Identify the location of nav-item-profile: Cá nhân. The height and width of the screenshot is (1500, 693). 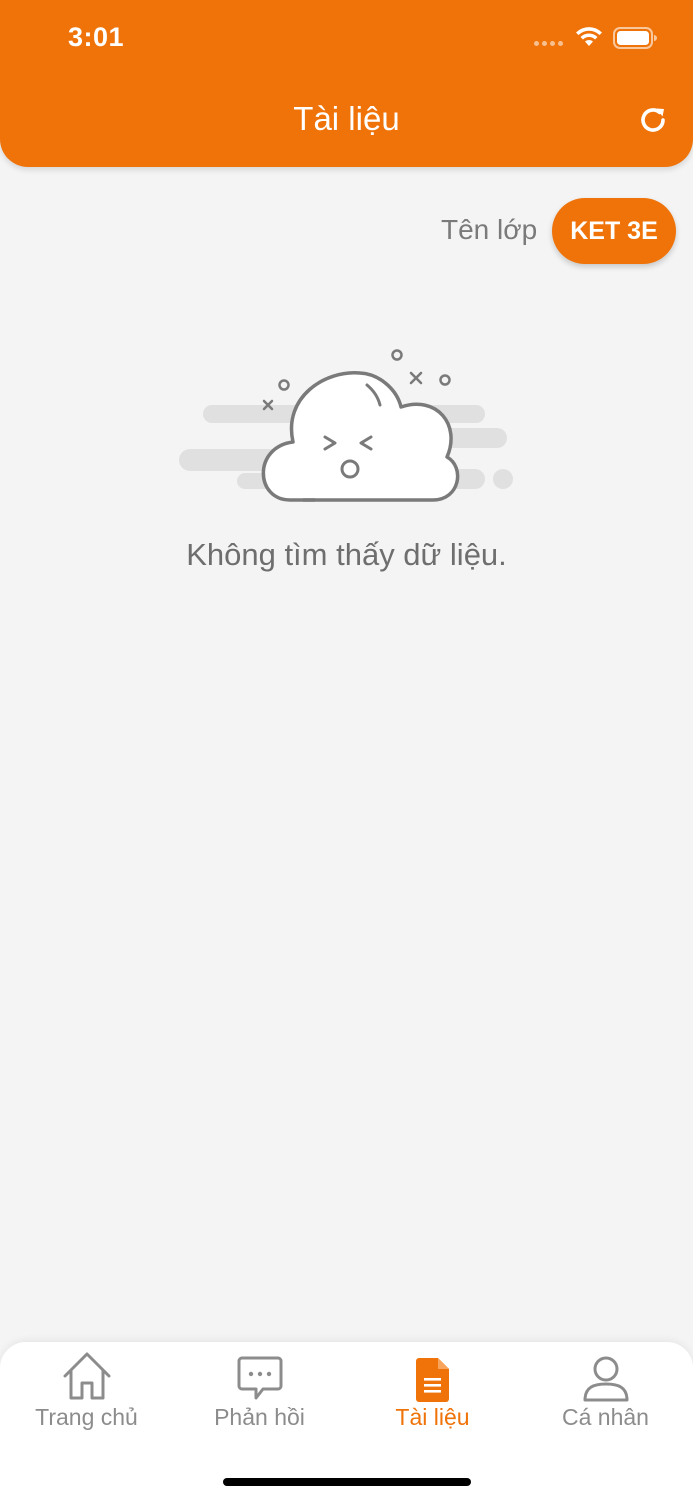
(605, 1396).